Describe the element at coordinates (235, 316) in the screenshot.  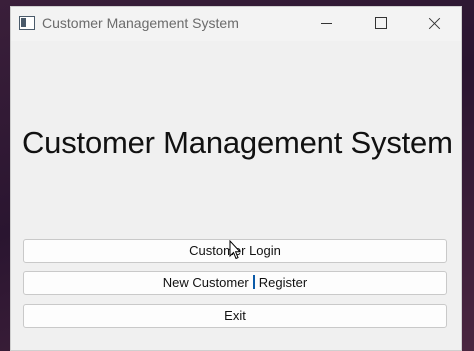
I see `exit-button: Exit` at that location.